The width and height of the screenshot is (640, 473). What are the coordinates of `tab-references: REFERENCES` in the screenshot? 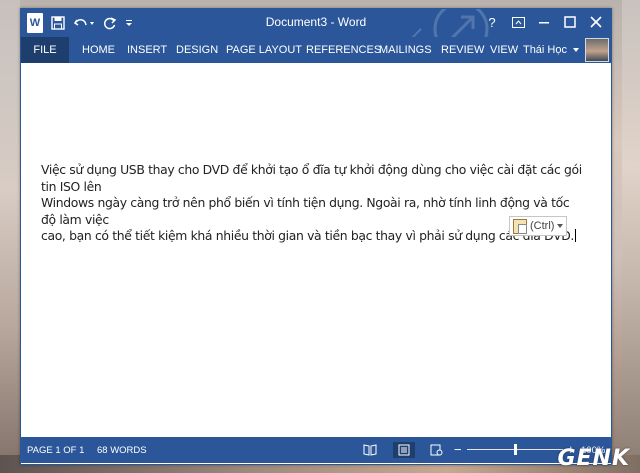 It's located at (343, 50).